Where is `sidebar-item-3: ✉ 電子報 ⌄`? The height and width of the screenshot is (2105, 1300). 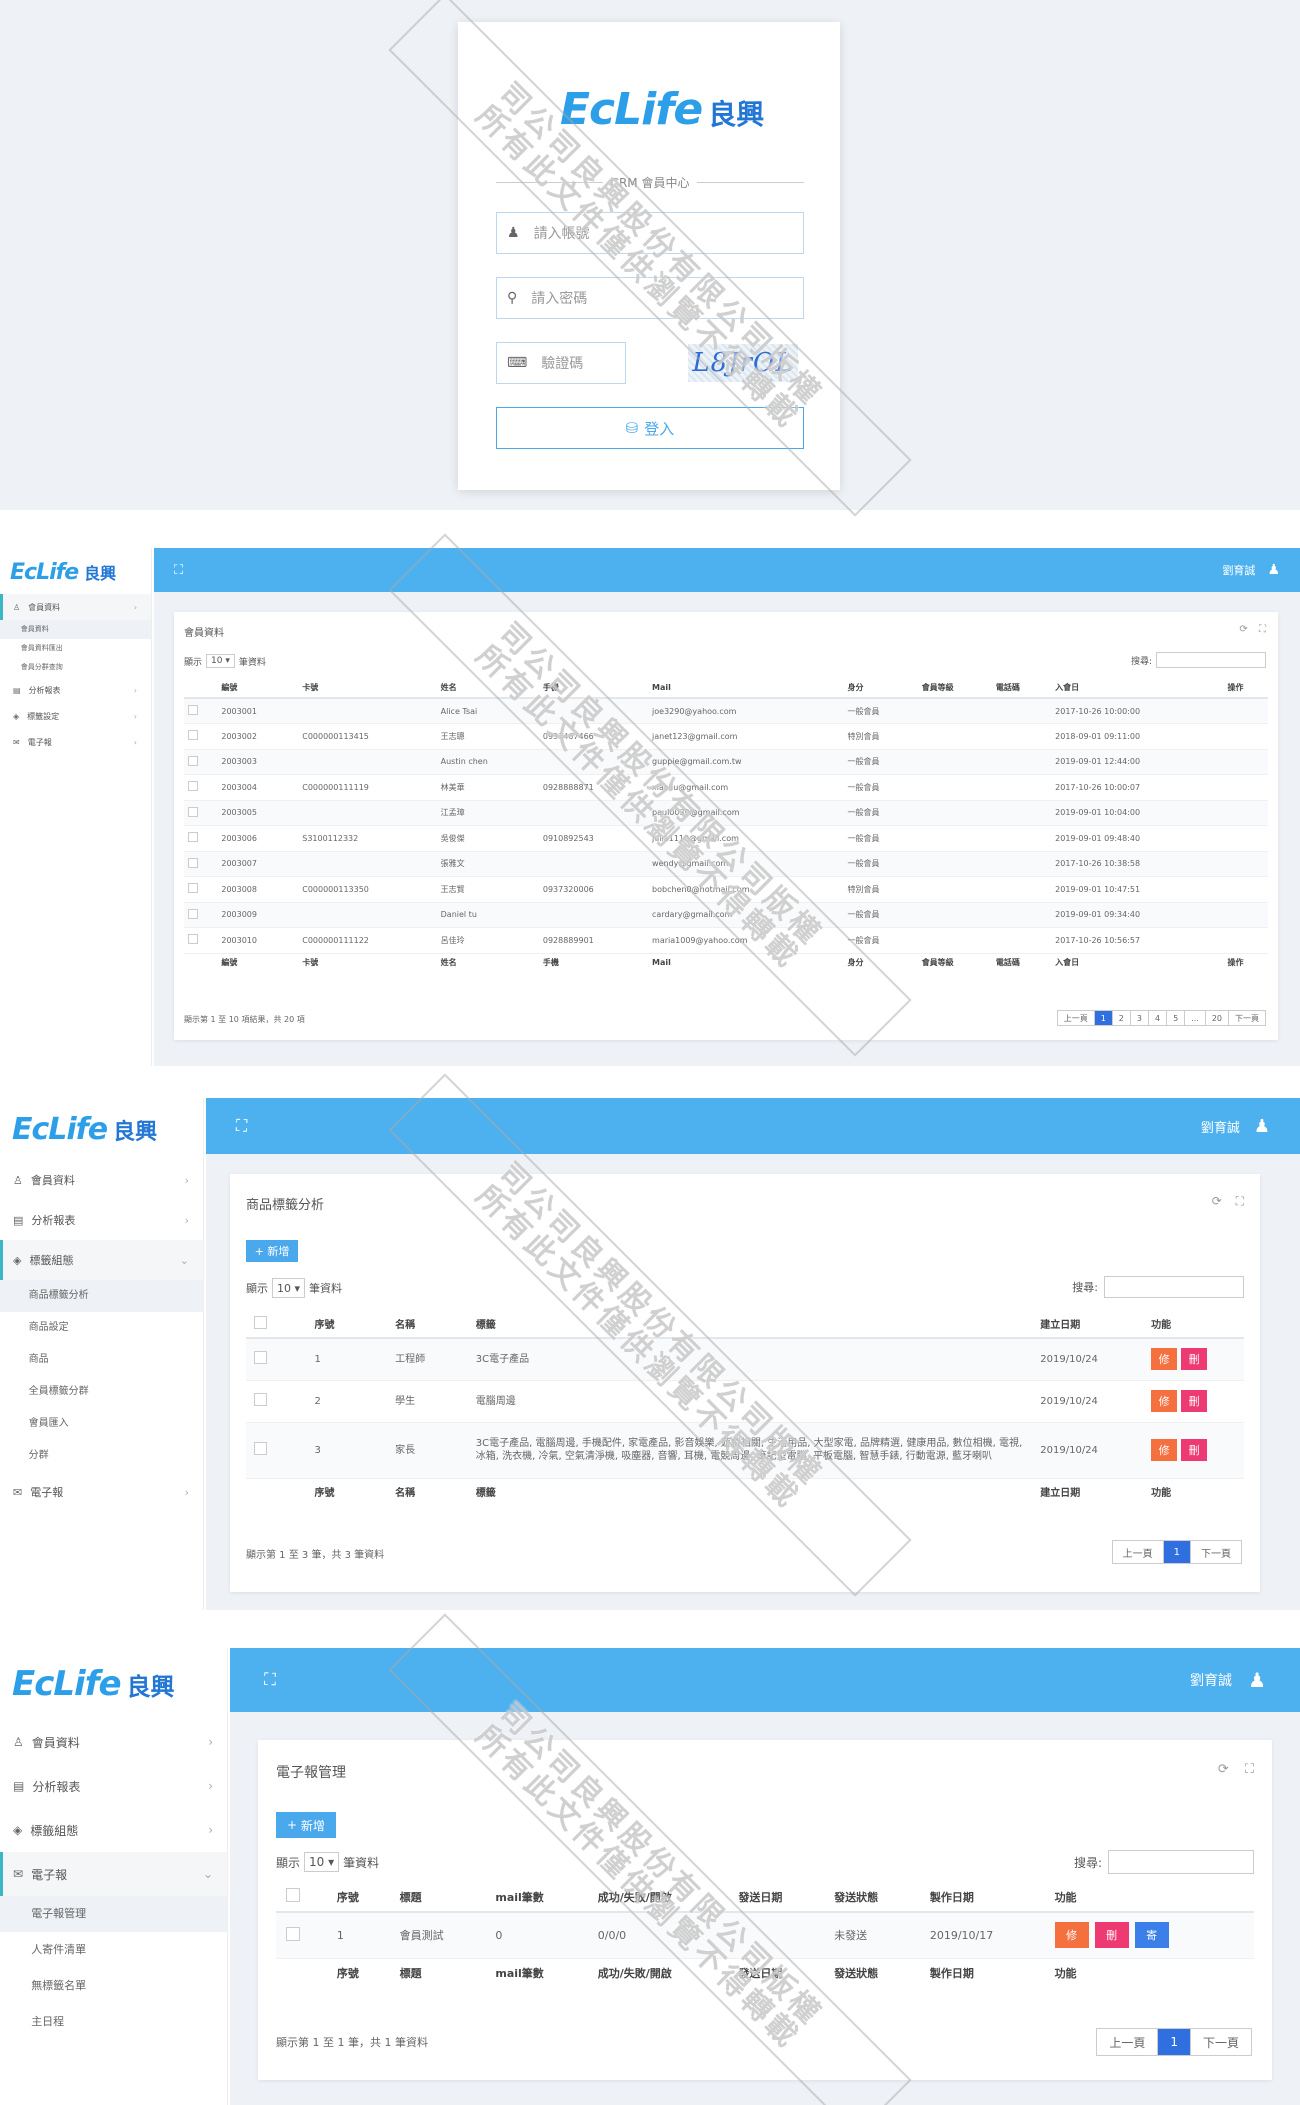
sidebar-item-3: ✉ 電子報 ⌄ is located at coordinates (113, 1874).